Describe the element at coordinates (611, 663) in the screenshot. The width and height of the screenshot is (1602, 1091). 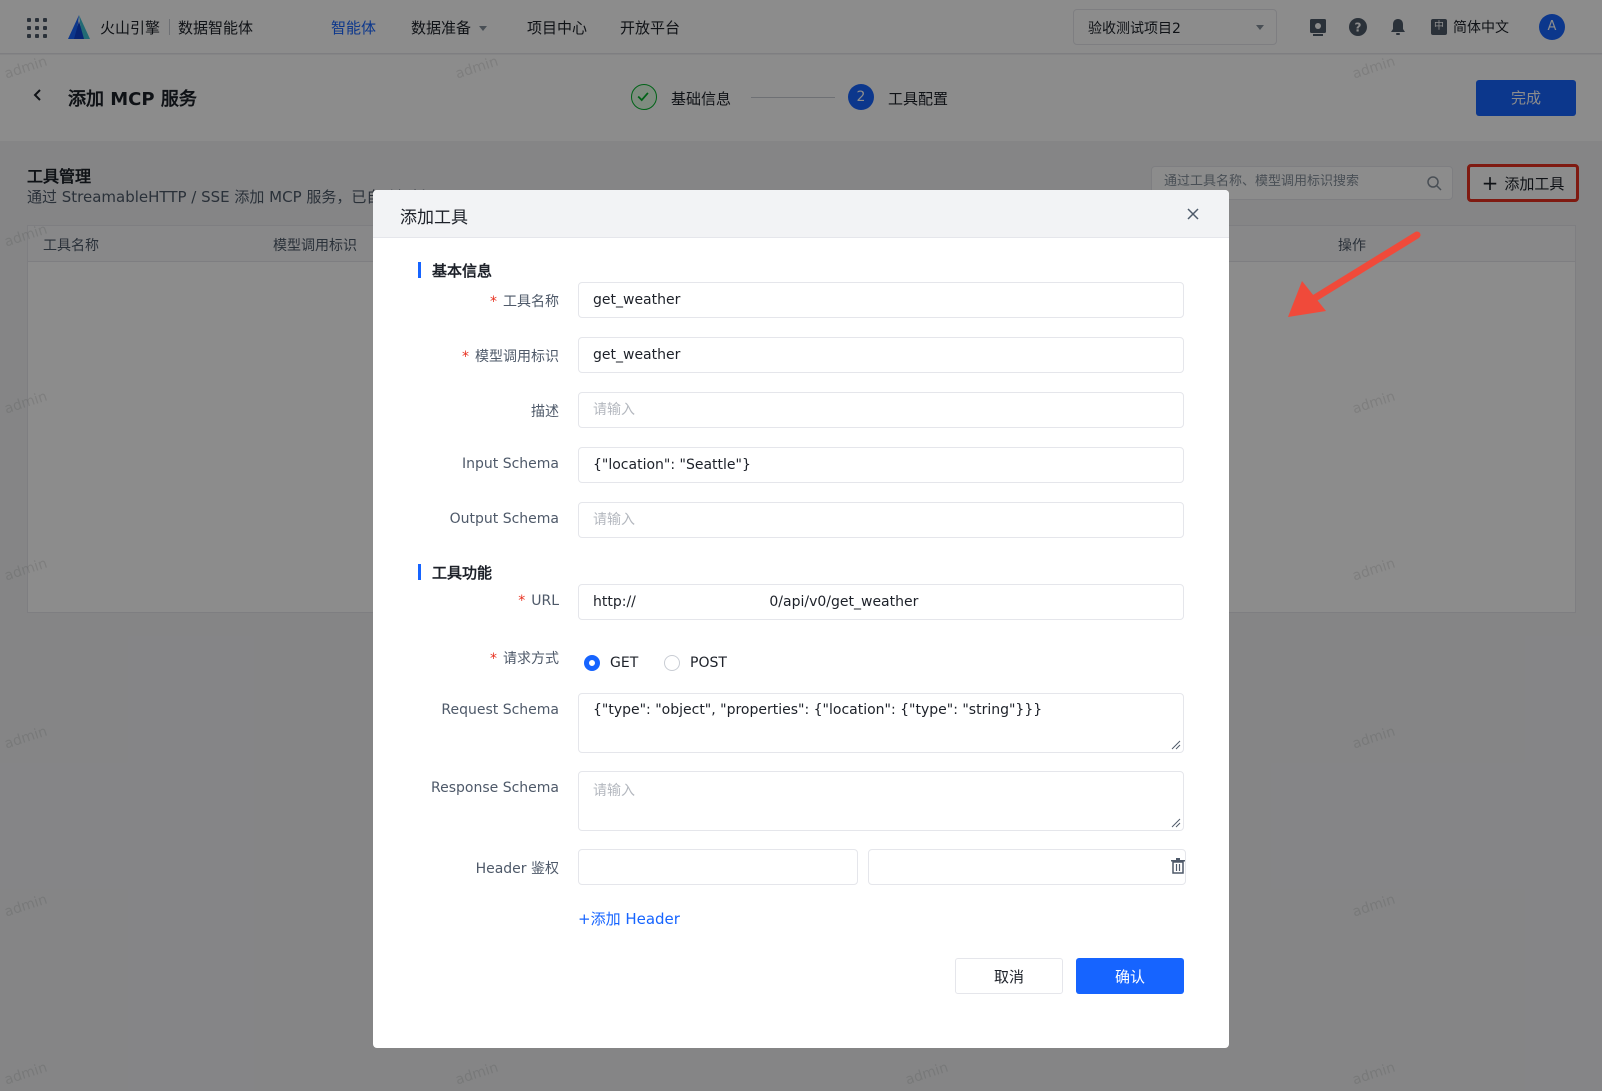
I see `method-radio-get: GET` at that location.